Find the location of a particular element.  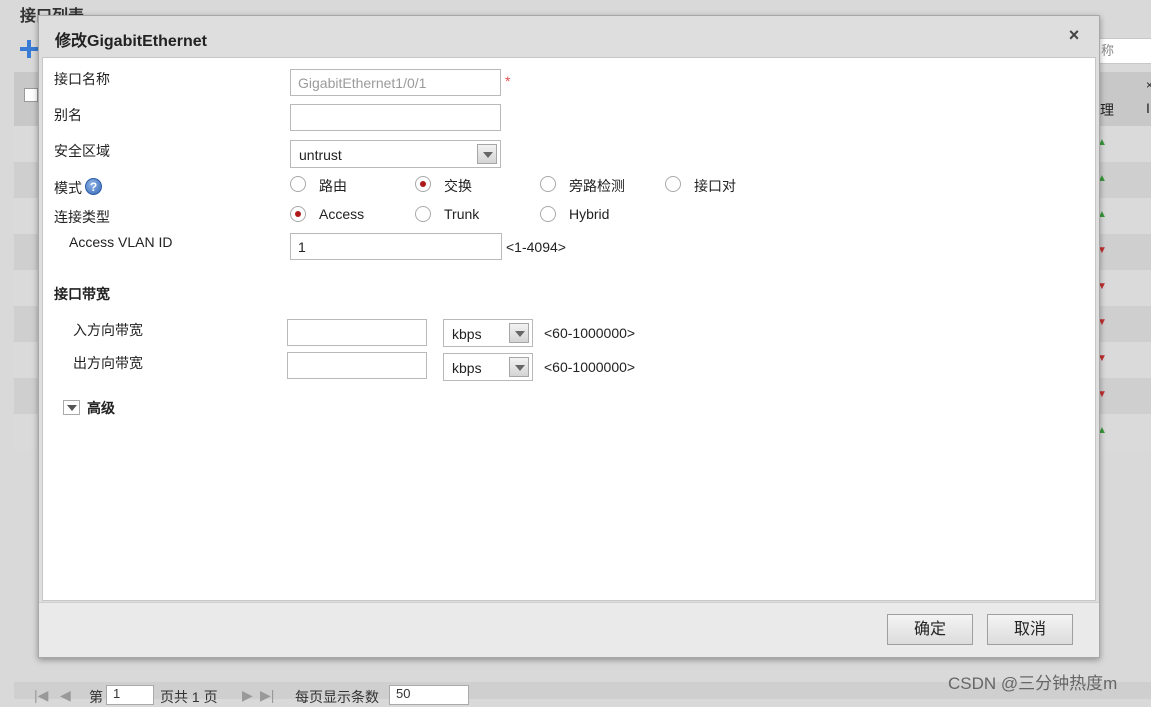

inbound-unit-value: kbps is located at coordinates (467, 334).